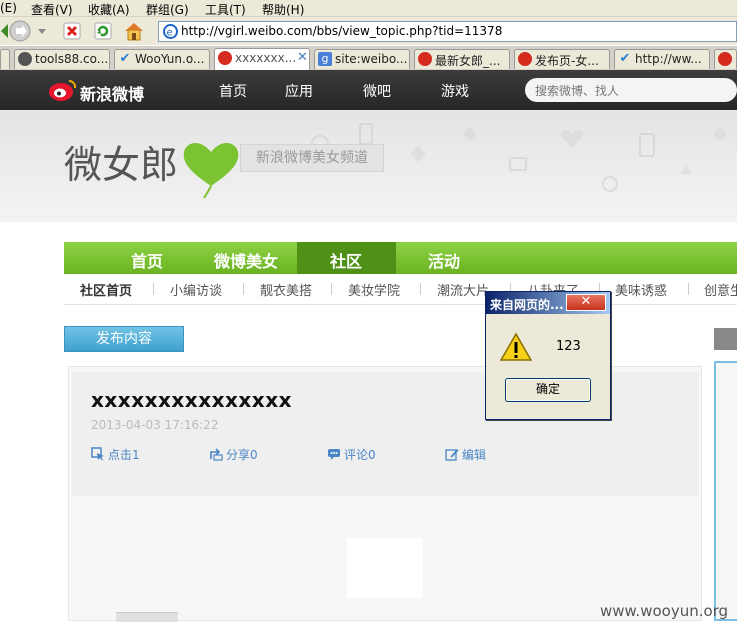 The height and width of the screenshot is (622, 737). What do you see at coordinates (516, 346) in the screenshot?
I see `warning-icon` at bounding box center [516, 346].